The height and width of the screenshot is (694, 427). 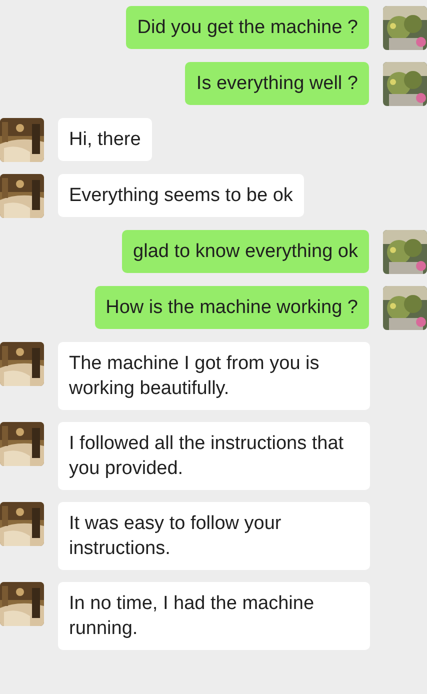 What do you see at coordinates (231, 307) in the screenshot?
I see `sent-message: How is the machine working ?` at bounding box center [231, 307].